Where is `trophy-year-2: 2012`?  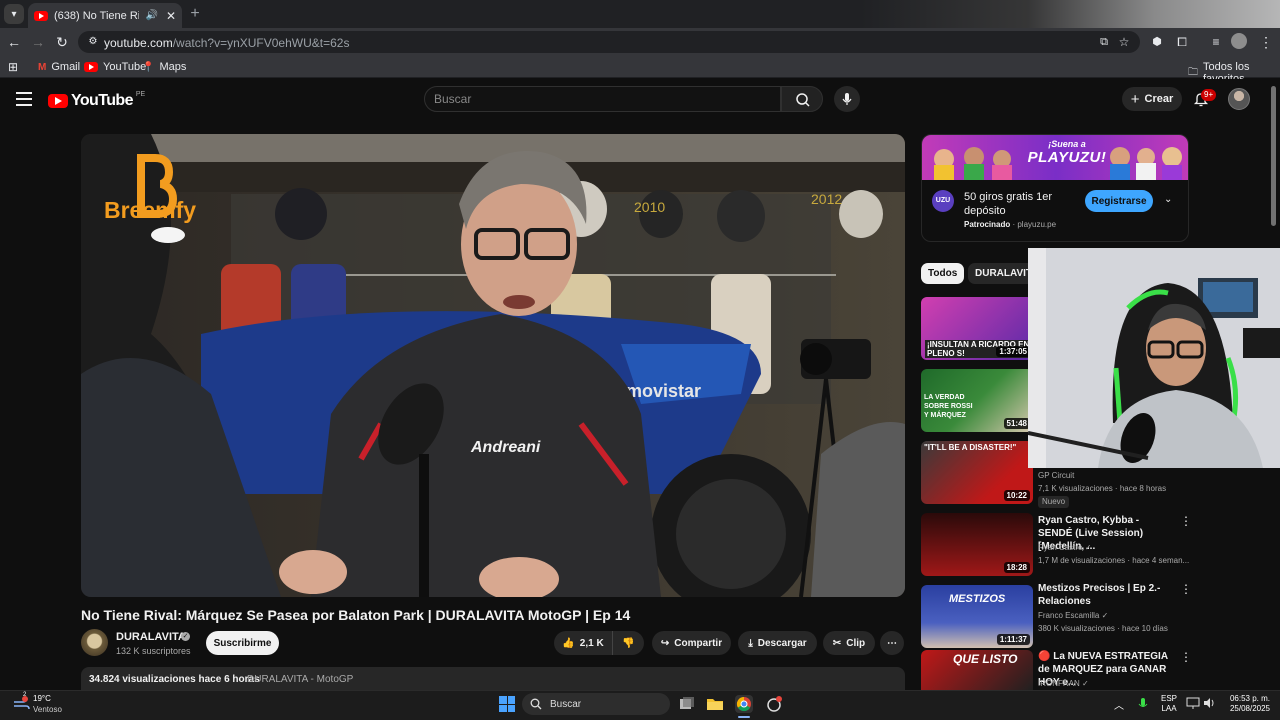
trophy-year-2: 2012 is located at coordinates (826, 199).